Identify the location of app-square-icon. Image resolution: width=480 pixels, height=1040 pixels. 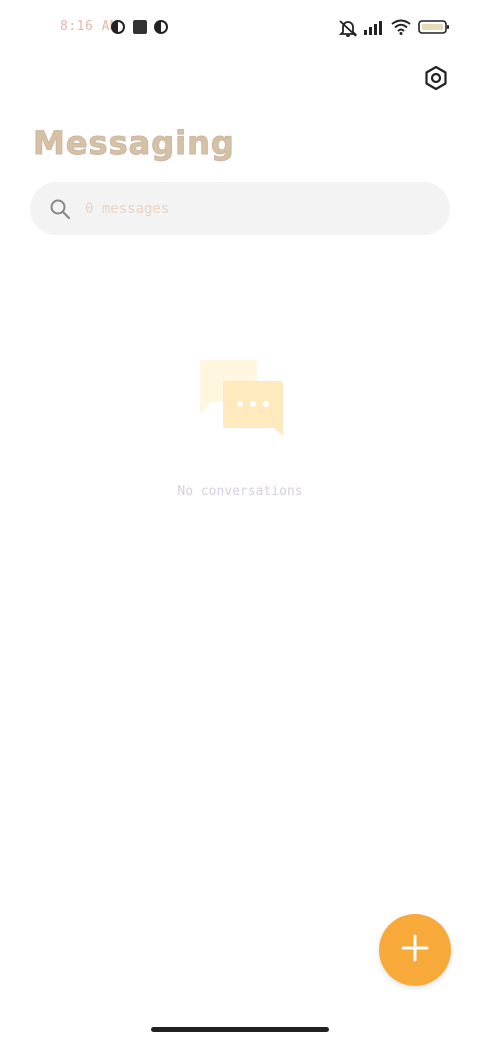
(140, 29).